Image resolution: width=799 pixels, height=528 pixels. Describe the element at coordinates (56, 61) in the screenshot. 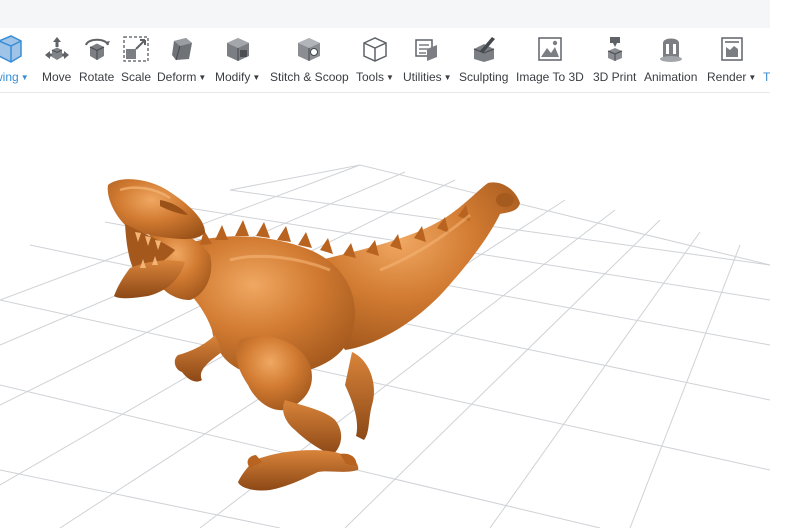

I see `tool-move: Move` at that location.